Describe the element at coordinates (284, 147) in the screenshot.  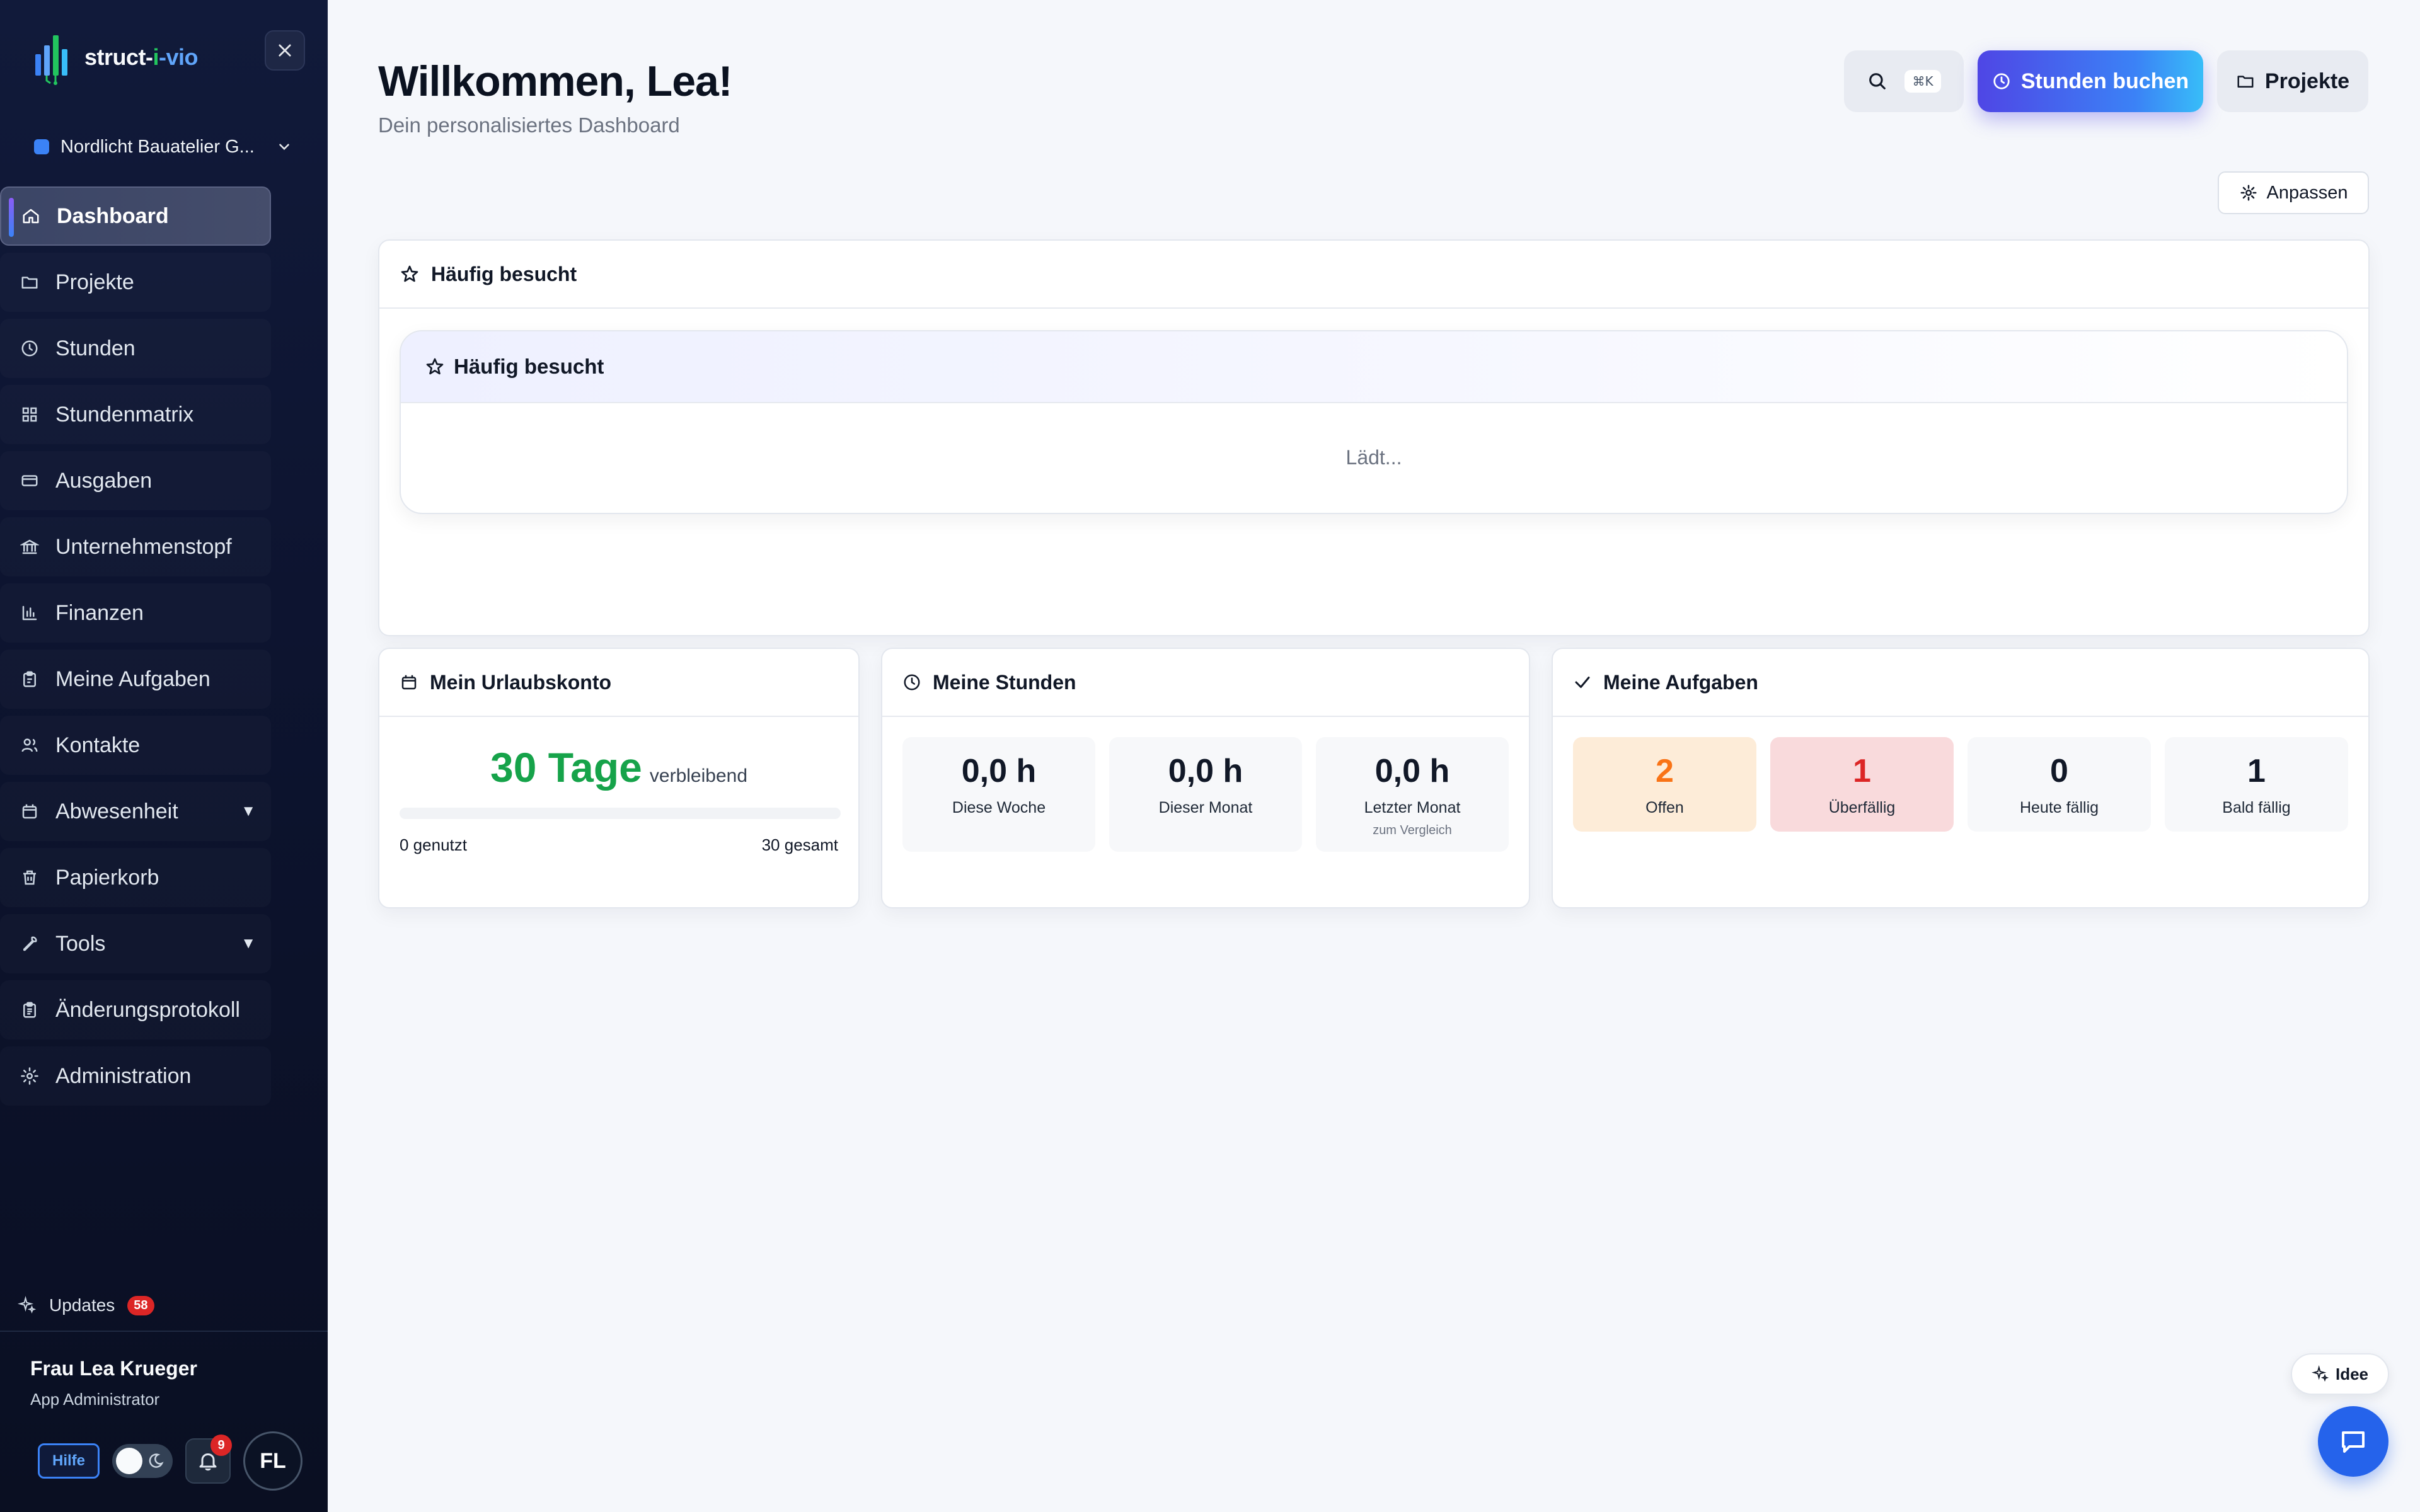
I see `chevron-down-icon` at that location.